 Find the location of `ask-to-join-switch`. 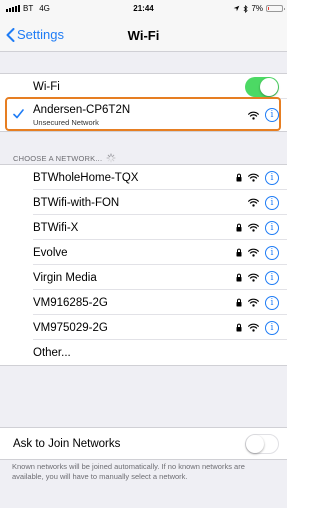

ask-to-join-switch is located at coordinates (262, 443).